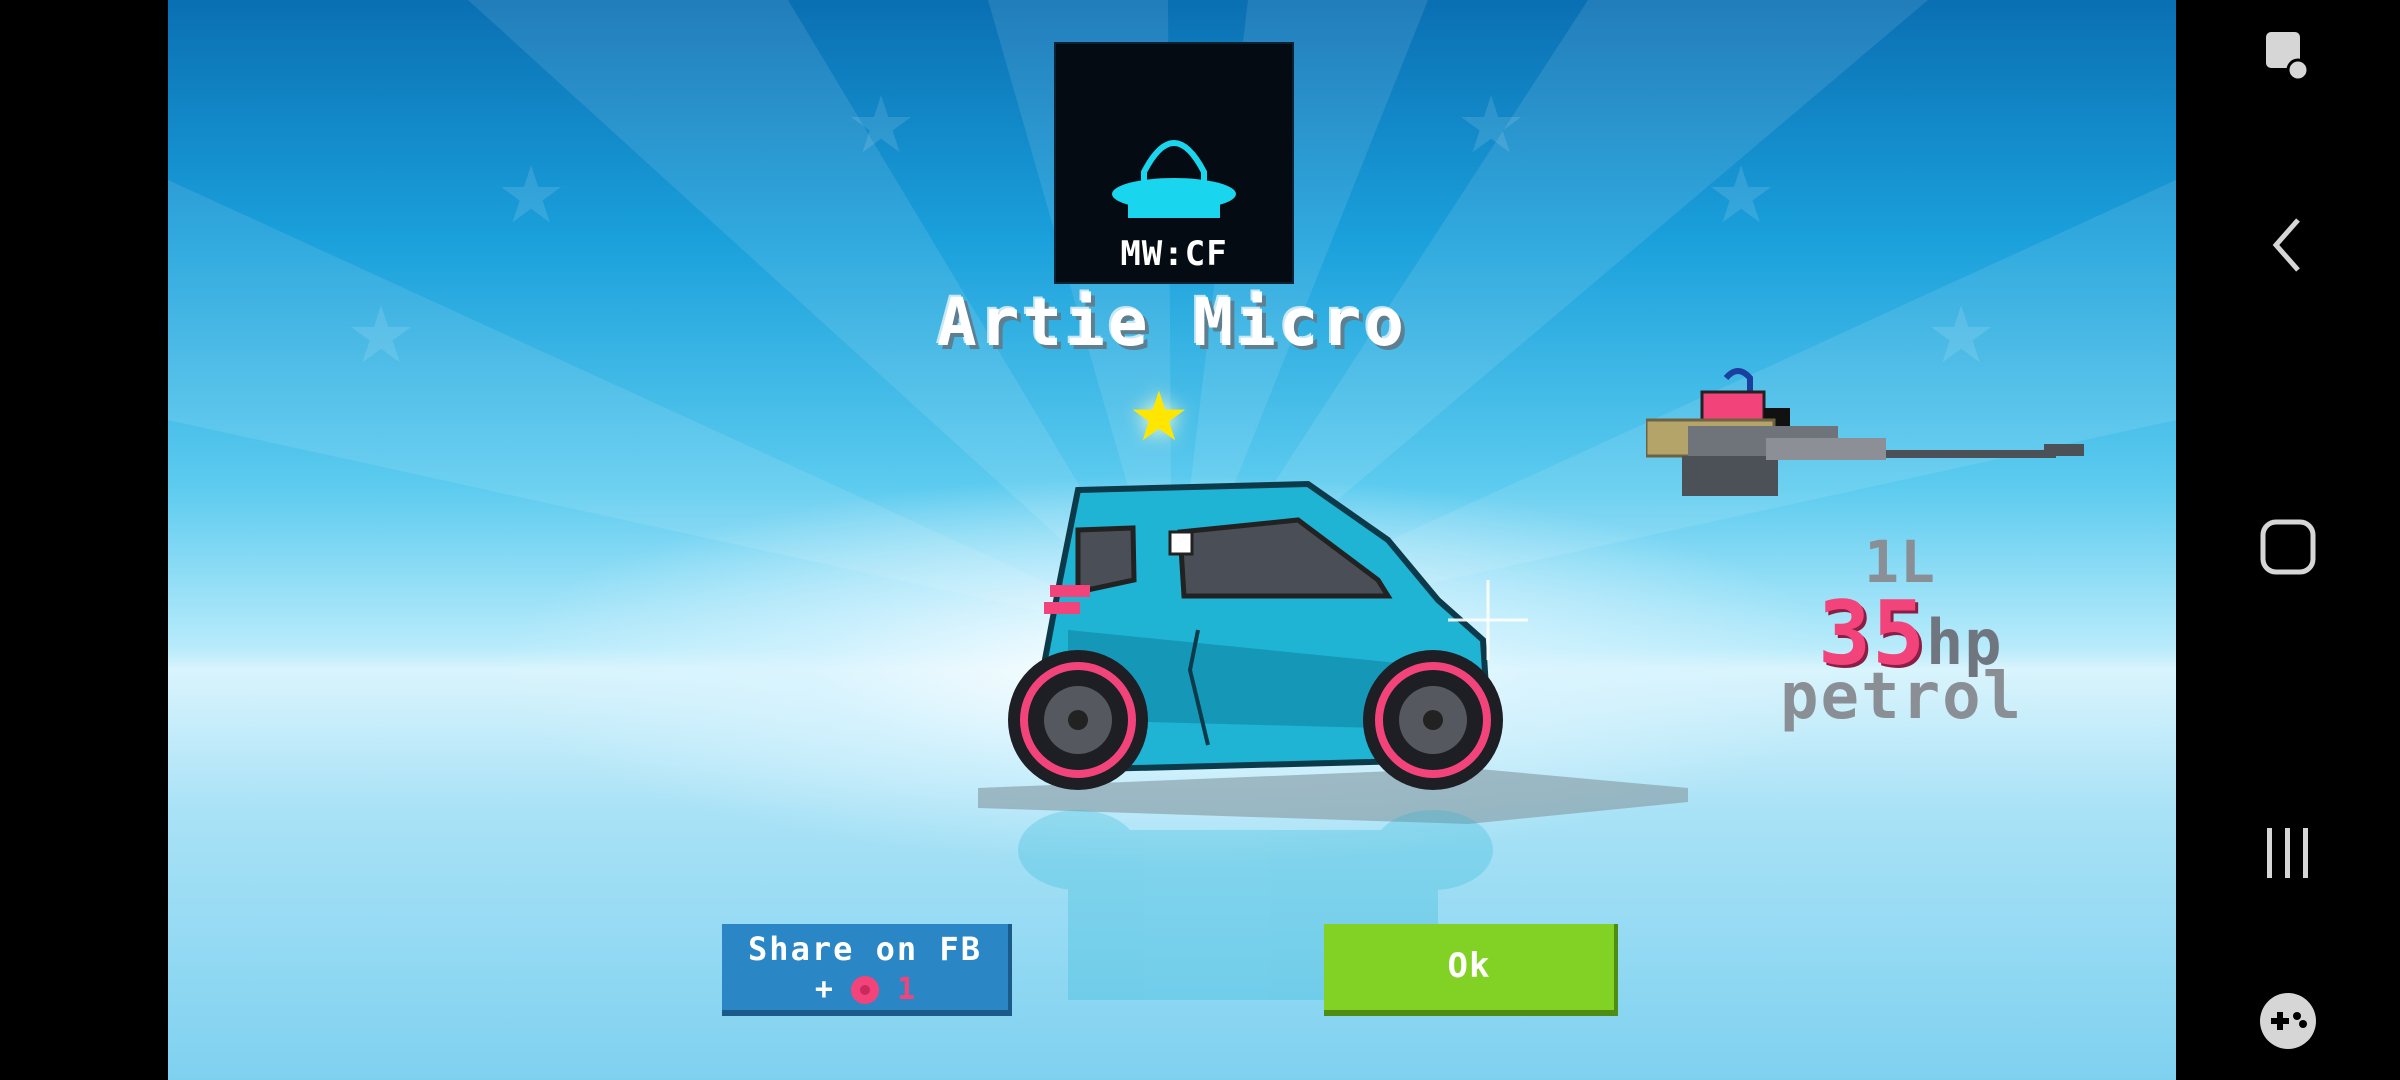  What do you see at coordinates (1433, 720) in the screenshot?
I see `front-wheel` at bounding box center [1433, 720].